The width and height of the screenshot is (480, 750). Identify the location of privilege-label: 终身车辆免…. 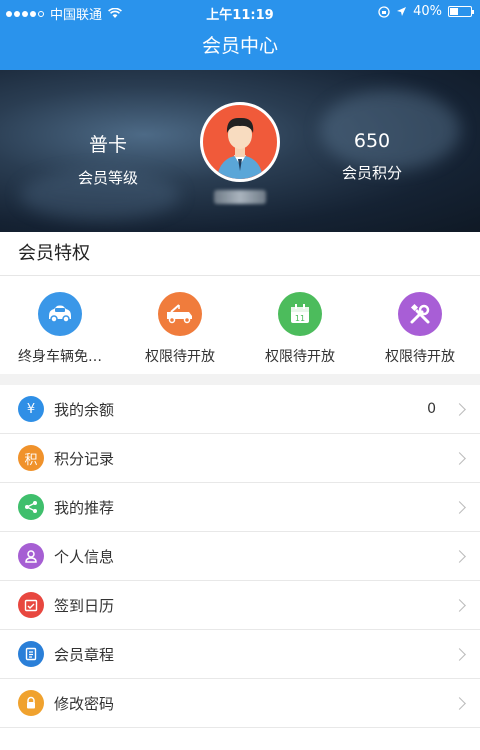
(60, 357).